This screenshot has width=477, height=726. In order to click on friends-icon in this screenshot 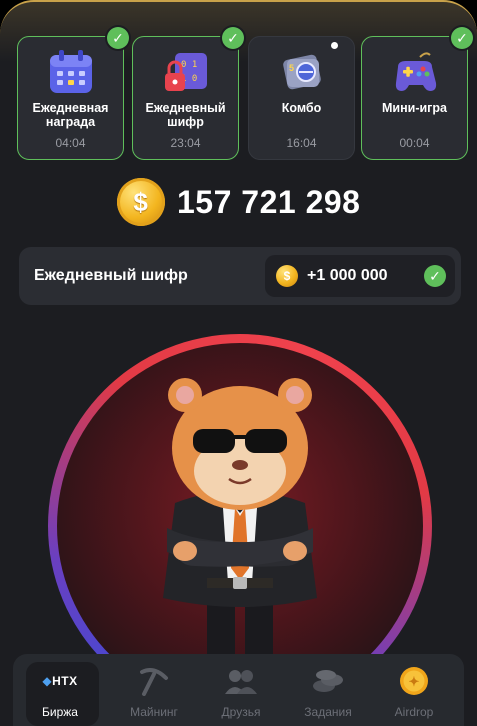, I will do `click(241, 682)`.